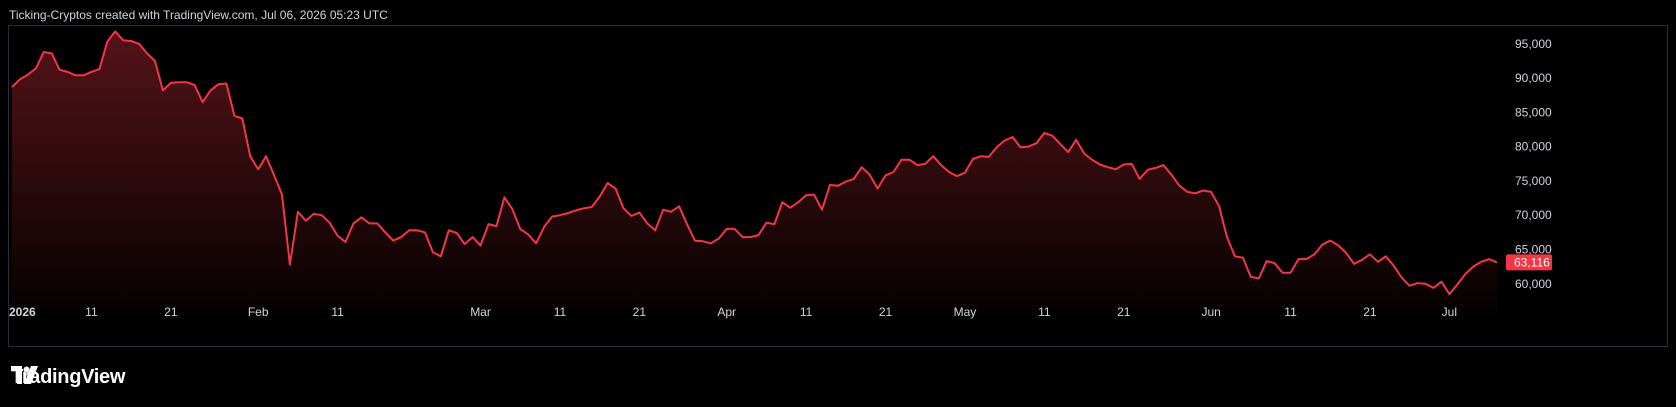 This screenshot has height=407, width=1676. Describe the element at coordinates (1533, 215) in the screenshot. I see `y-tick-label: 70,000` at that location.